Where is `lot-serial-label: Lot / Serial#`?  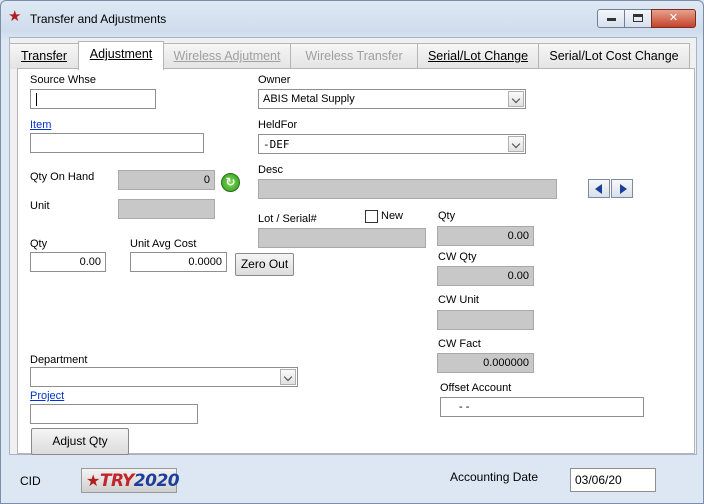
lot-serial-label: Lot / Serial# is located at coordinates (287, 219).